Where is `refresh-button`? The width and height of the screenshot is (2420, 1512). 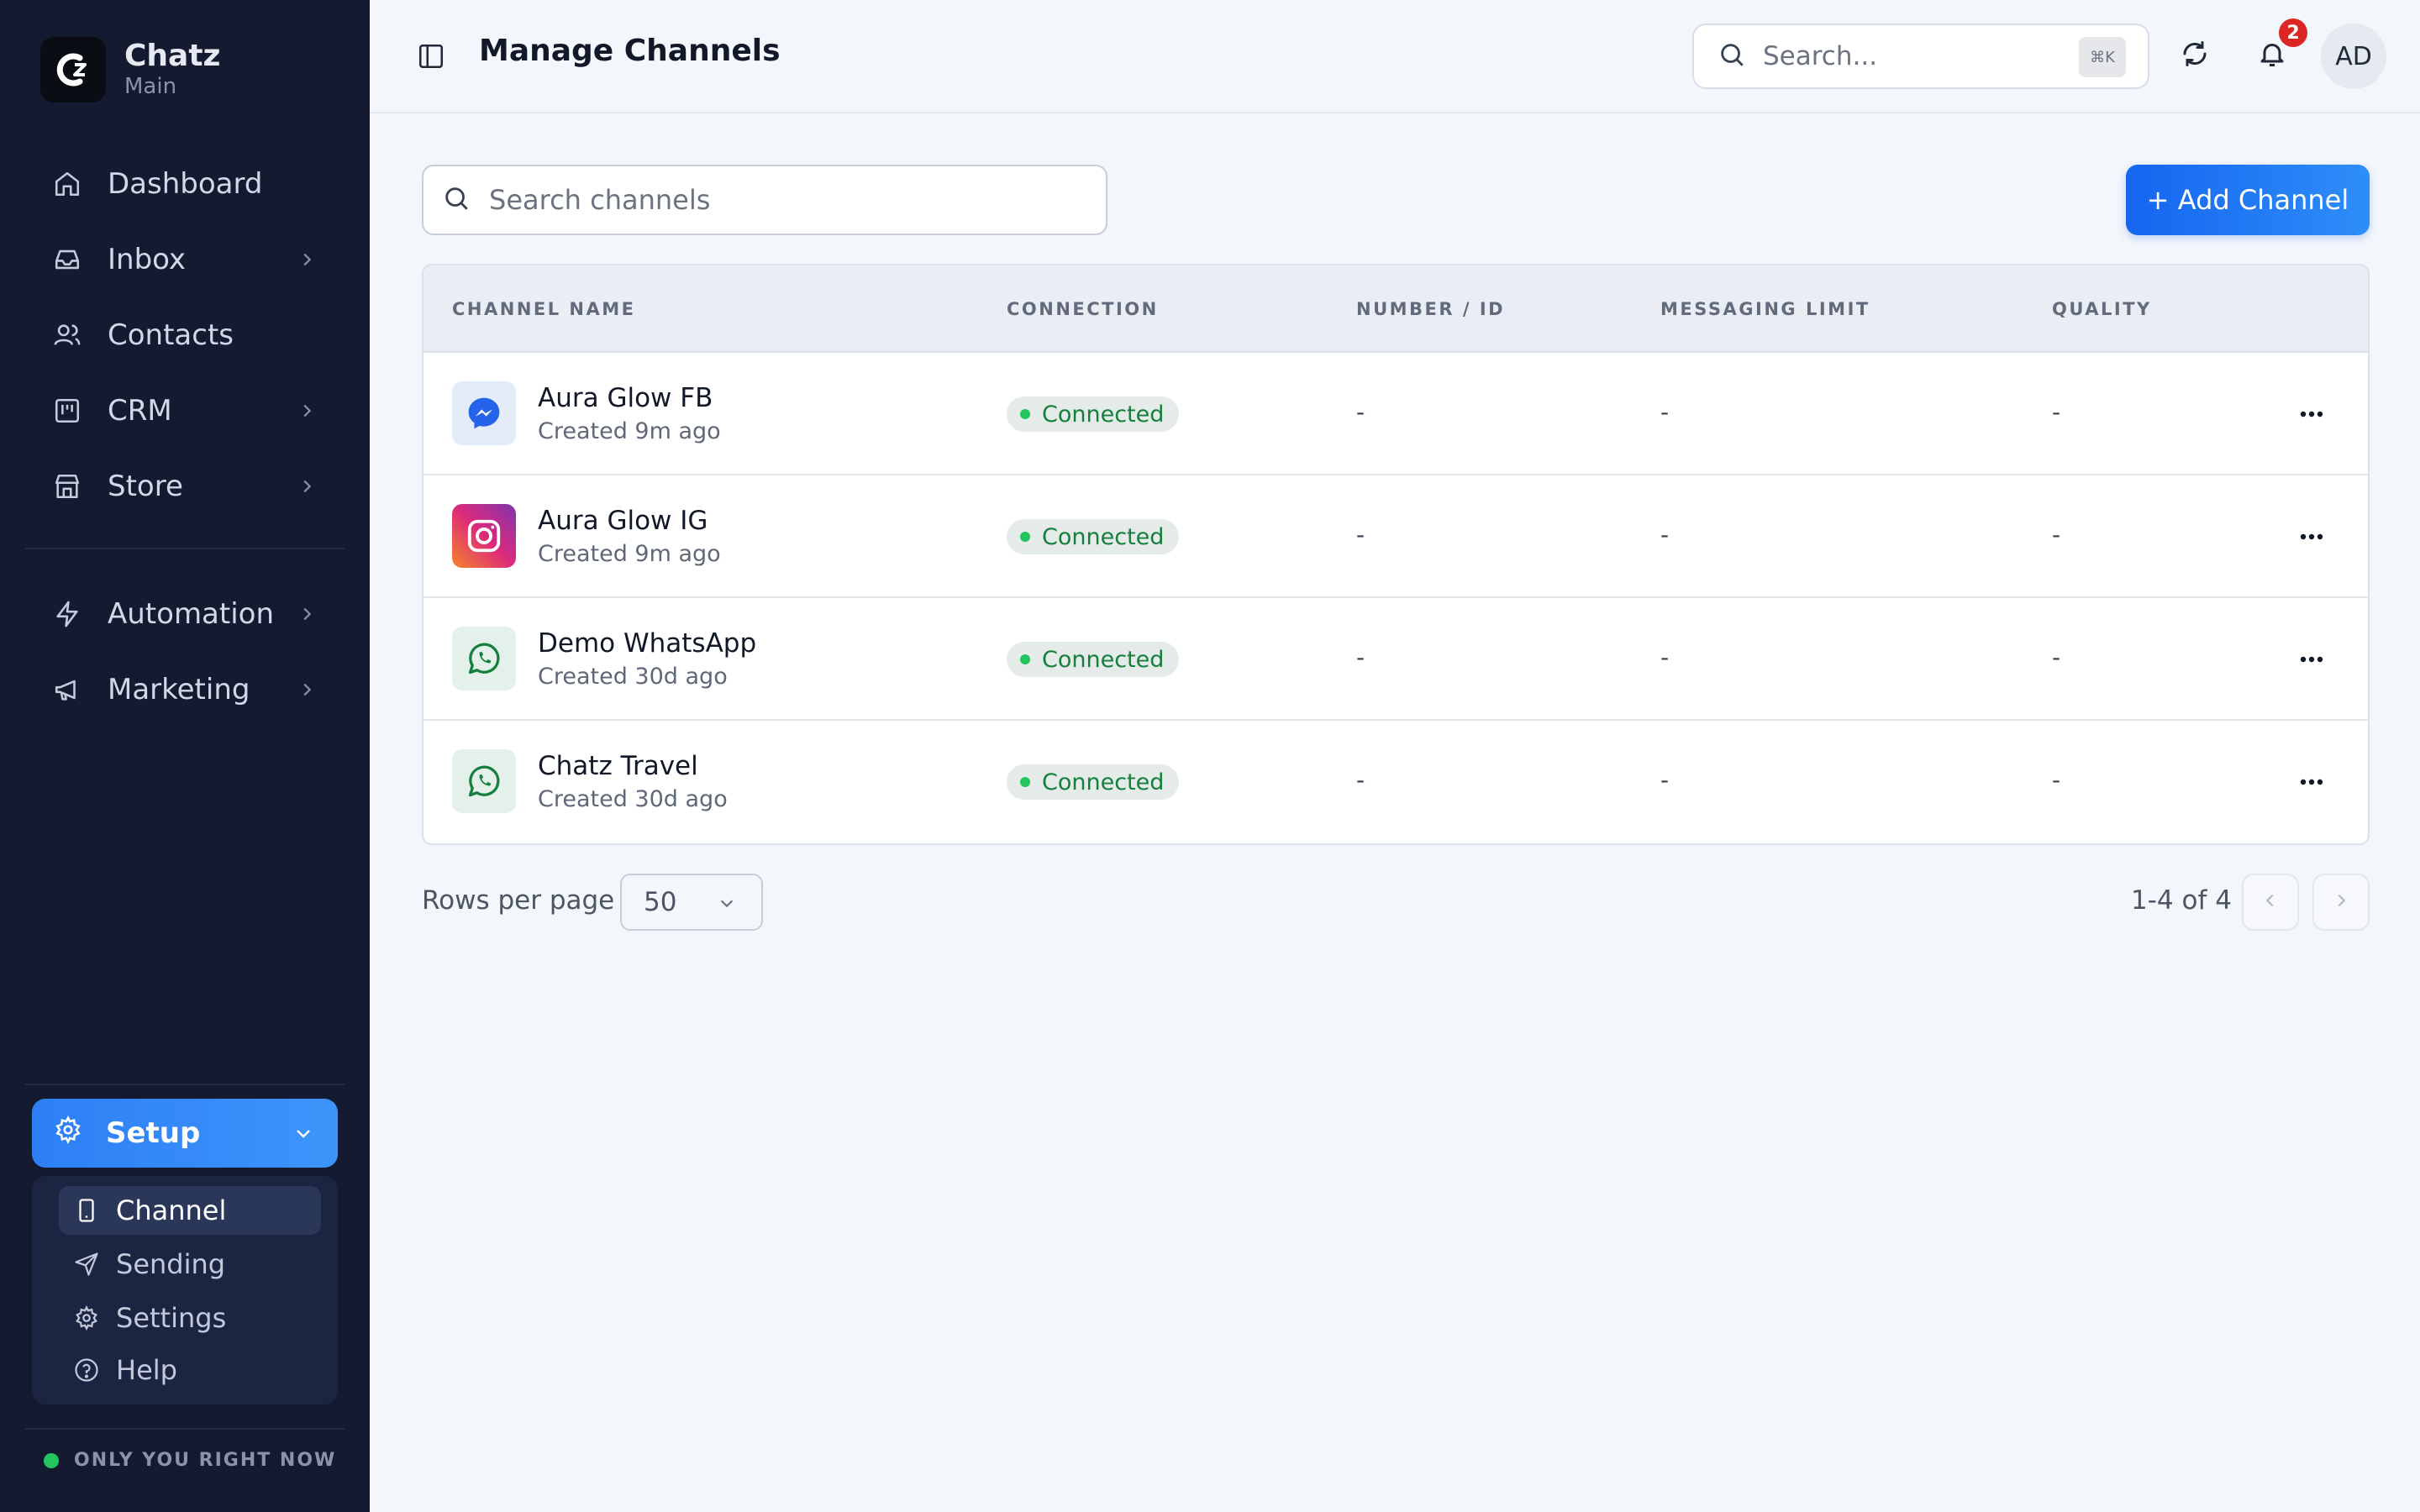
refresh-button is located at coordinates (2194, 55).